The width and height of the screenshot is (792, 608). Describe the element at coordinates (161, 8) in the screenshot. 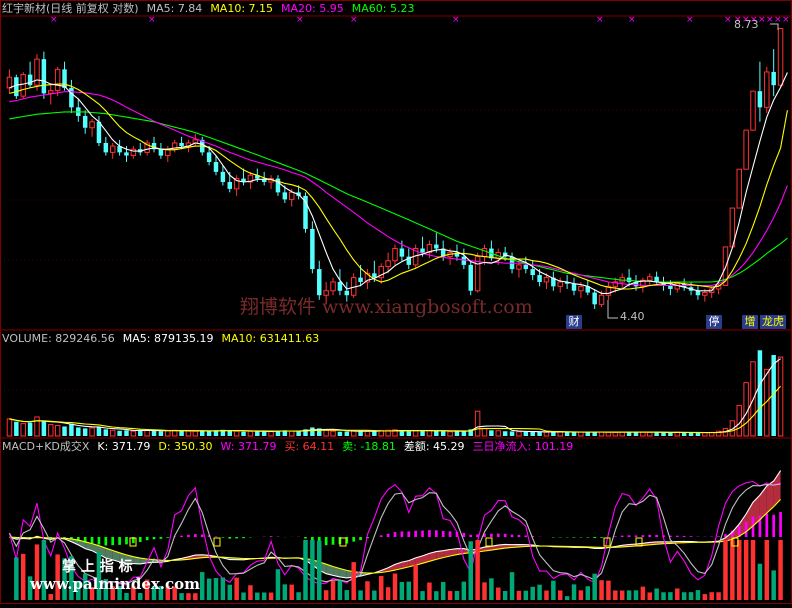

I see `ma5-label: MA5:` at that location.